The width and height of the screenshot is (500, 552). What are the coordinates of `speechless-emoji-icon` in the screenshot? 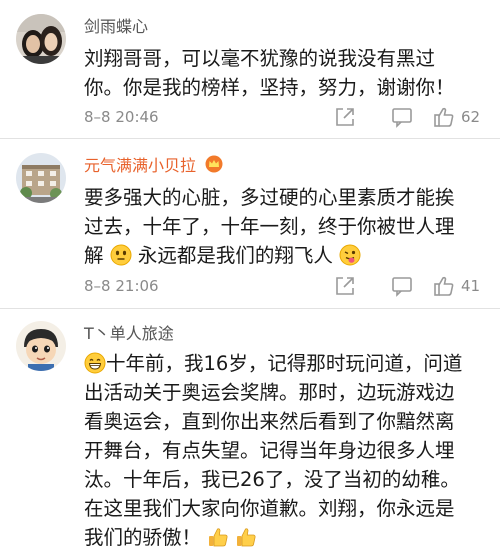 It's located at (121, 255).